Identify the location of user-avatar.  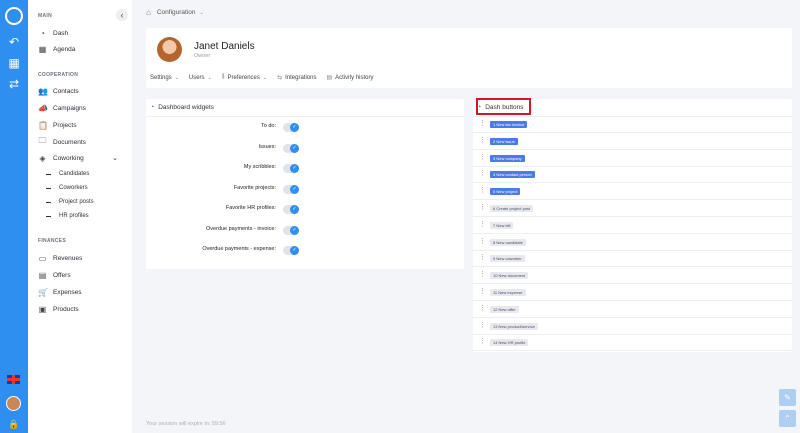
(13, 403).